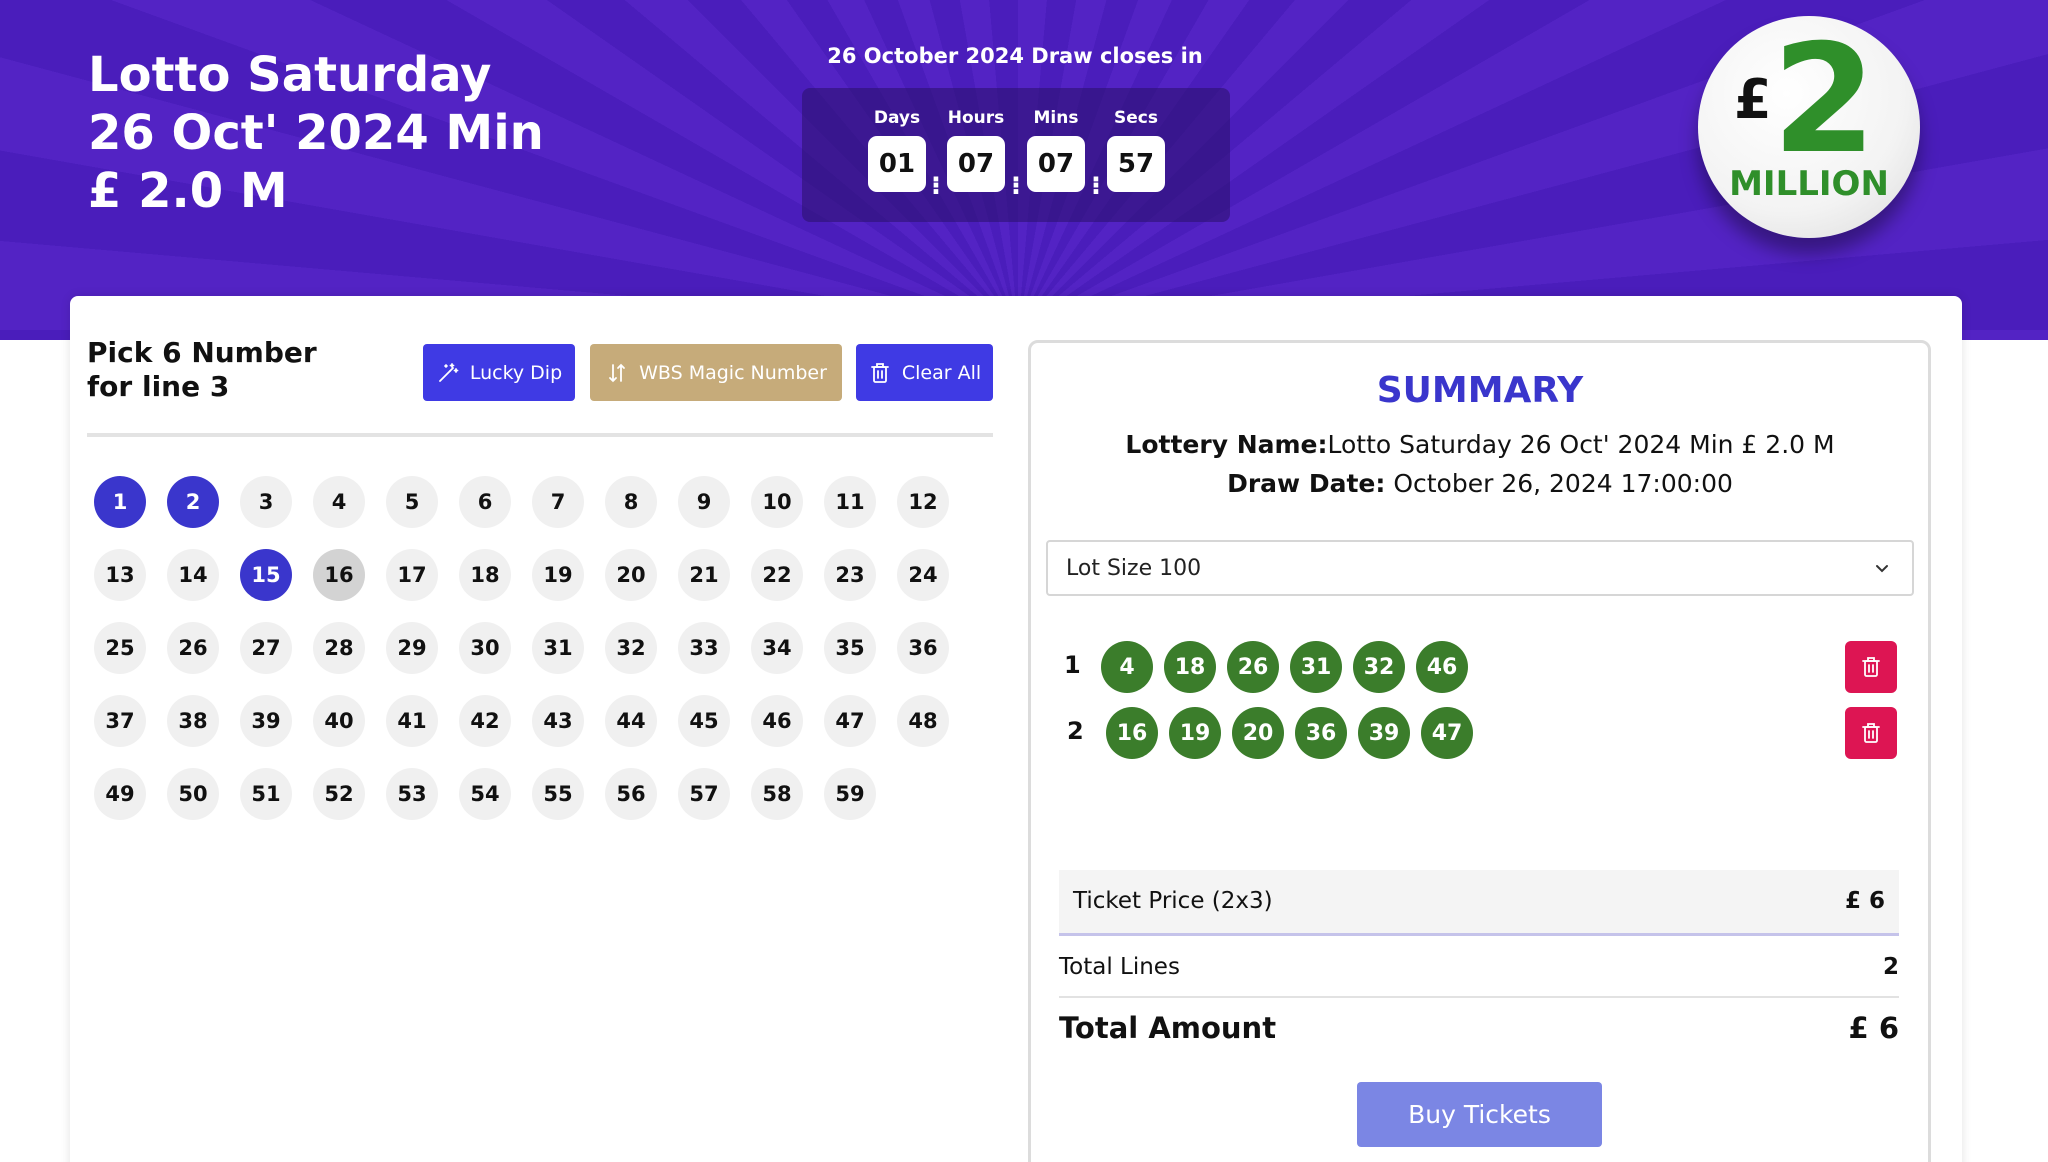 The width and height of the screenshot is (2048, 1162). What do you see at coordinates (120, 794) in the screenshot?
I see `number-ball: 49` at bounding box center [120, 794].